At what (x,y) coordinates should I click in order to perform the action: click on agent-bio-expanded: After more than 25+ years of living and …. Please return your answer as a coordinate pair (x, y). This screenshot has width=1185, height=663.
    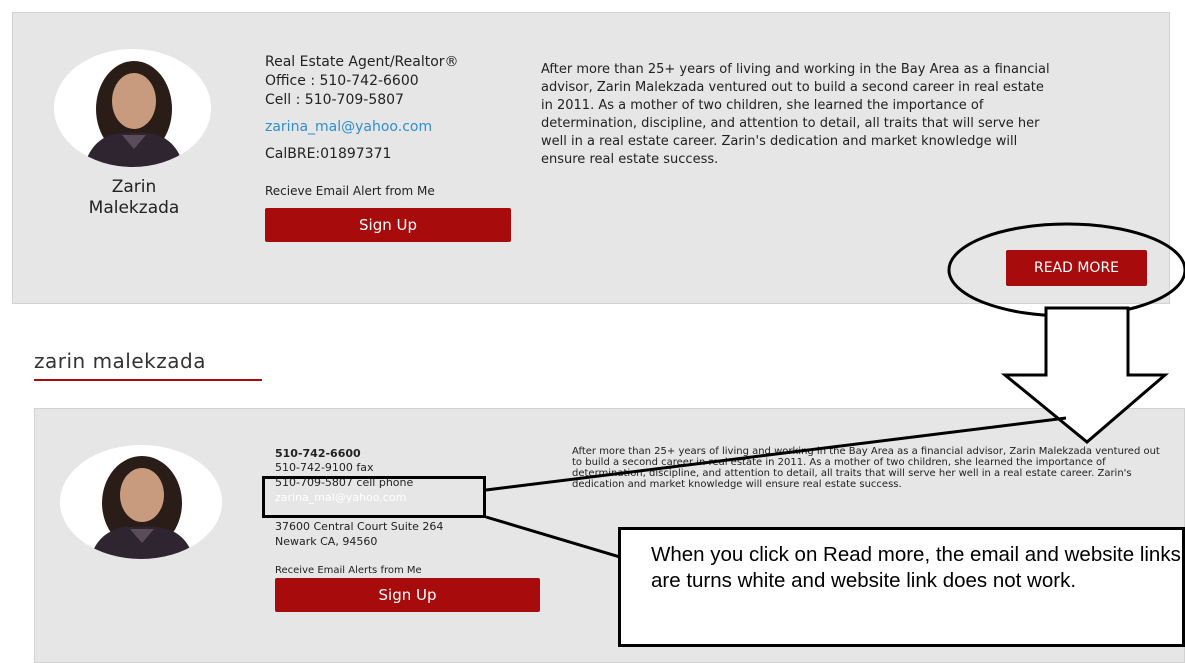
    Looking at the image, I should click on (866, 468).